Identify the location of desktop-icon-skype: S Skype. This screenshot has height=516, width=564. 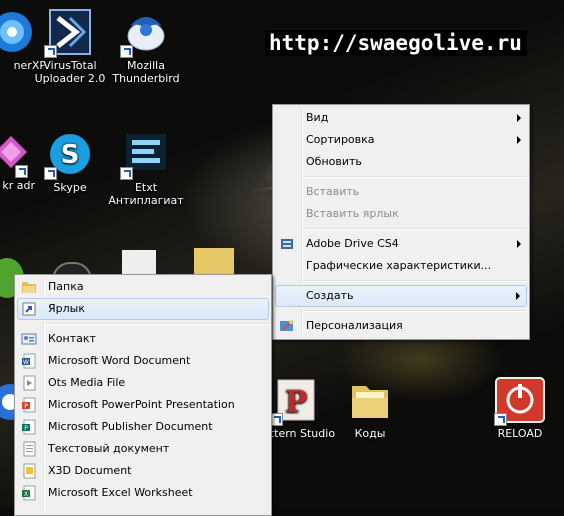
(70, 162).